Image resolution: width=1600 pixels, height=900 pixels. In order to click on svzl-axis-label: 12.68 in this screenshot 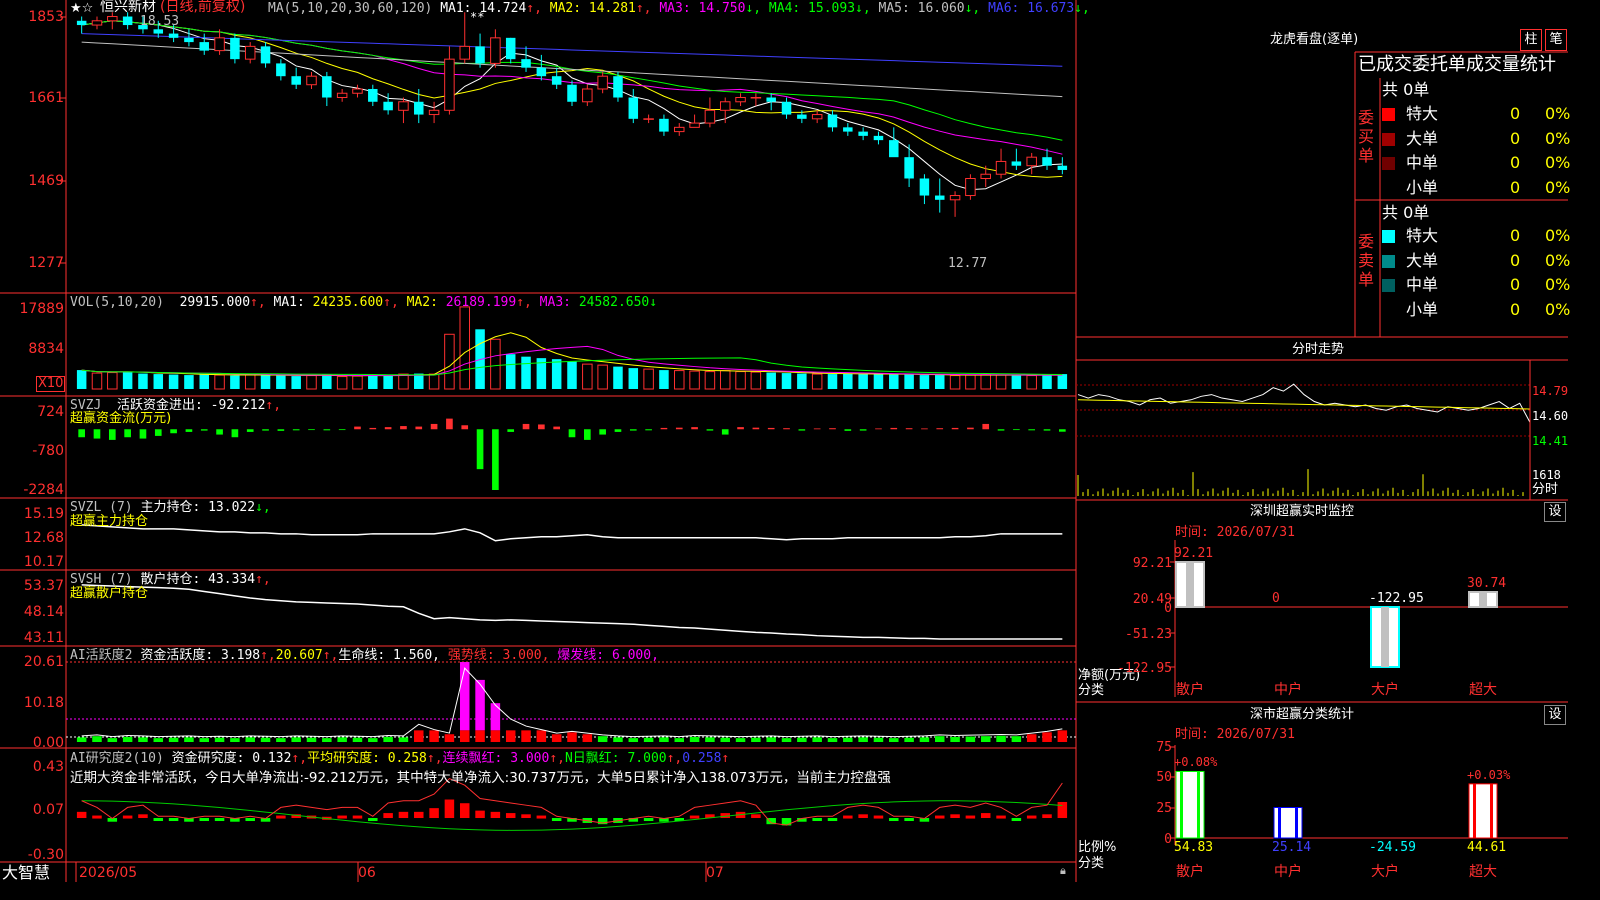, I will do `click(43, 538)`.